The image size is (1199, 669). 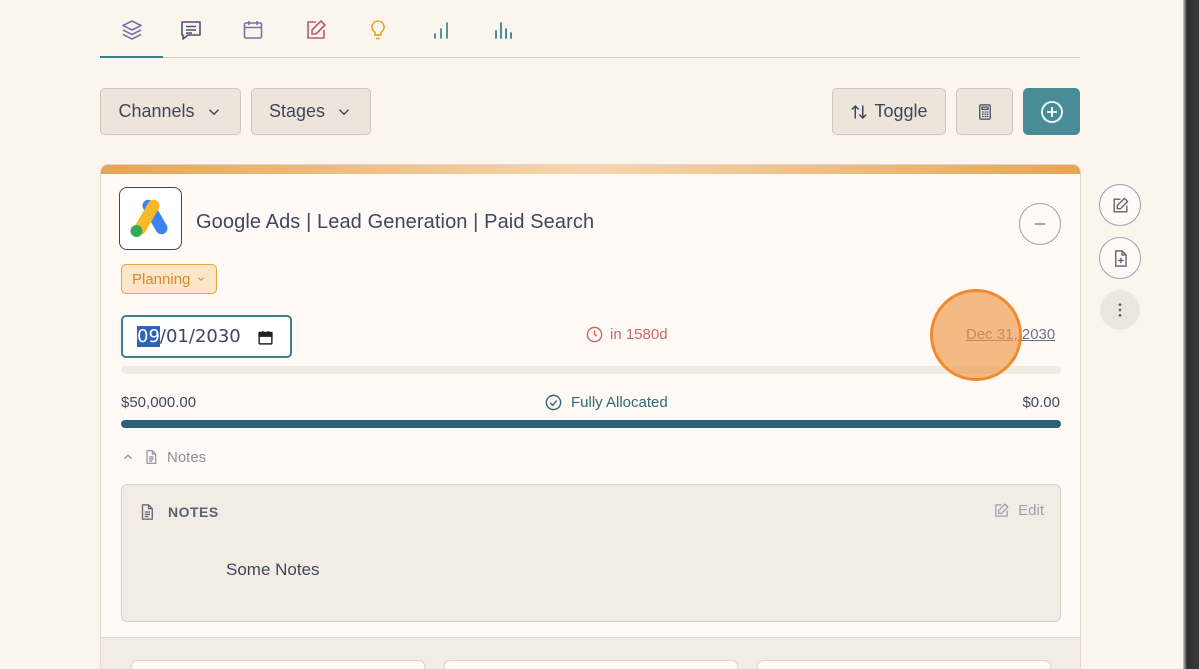 I want to click on sort-arrows-icon, so click(x=859, y=111).